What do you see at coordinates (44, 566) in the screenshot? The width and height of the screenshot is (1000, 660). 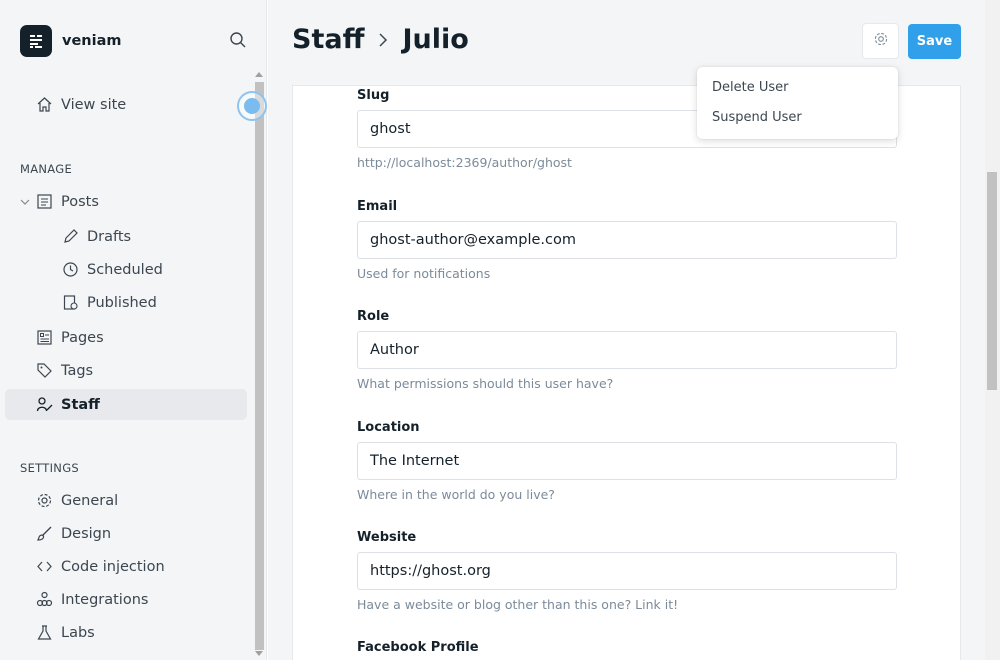 I see `code-icon` at bounding box center [44, 566].